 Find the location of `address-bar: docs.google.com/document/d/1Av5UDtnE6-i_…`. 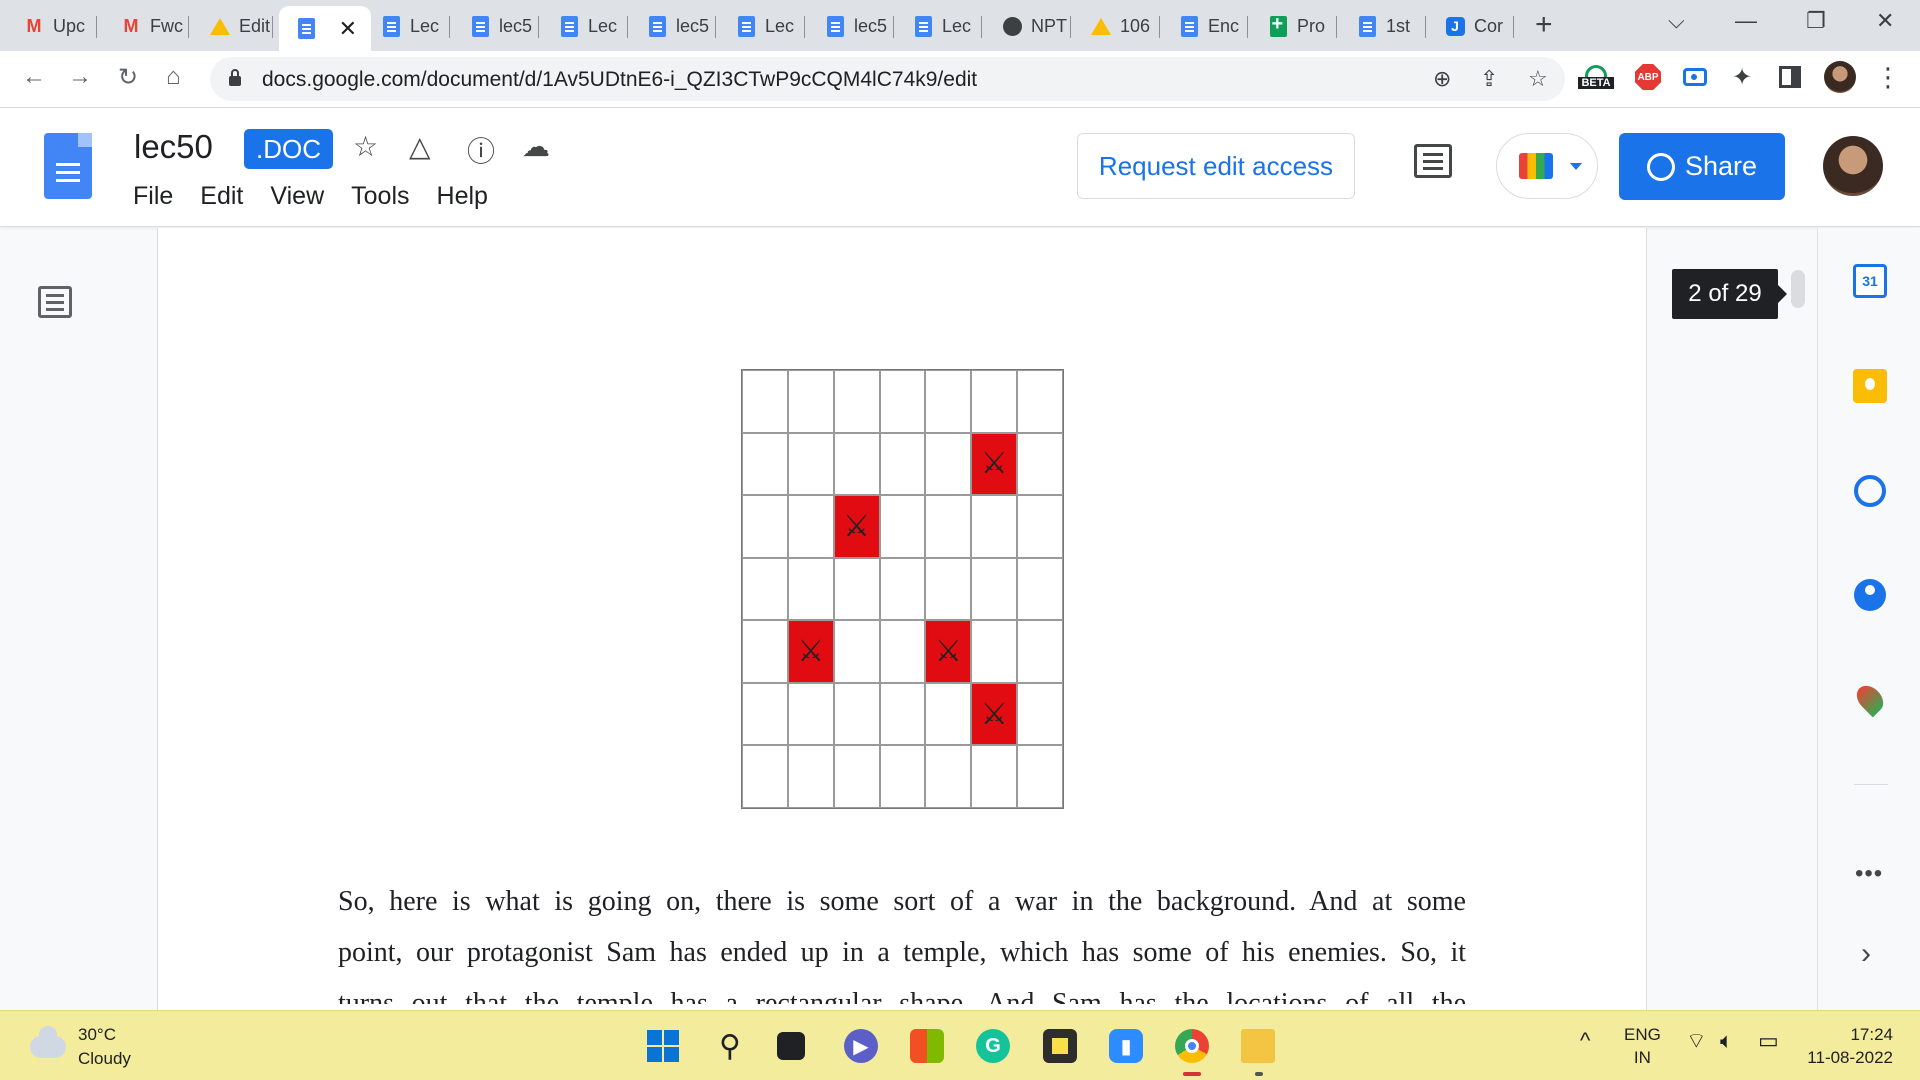

address-bar: docs.google.com/document/d/1Av5UDtnE6-i_… is located at coordinates (887, 79).